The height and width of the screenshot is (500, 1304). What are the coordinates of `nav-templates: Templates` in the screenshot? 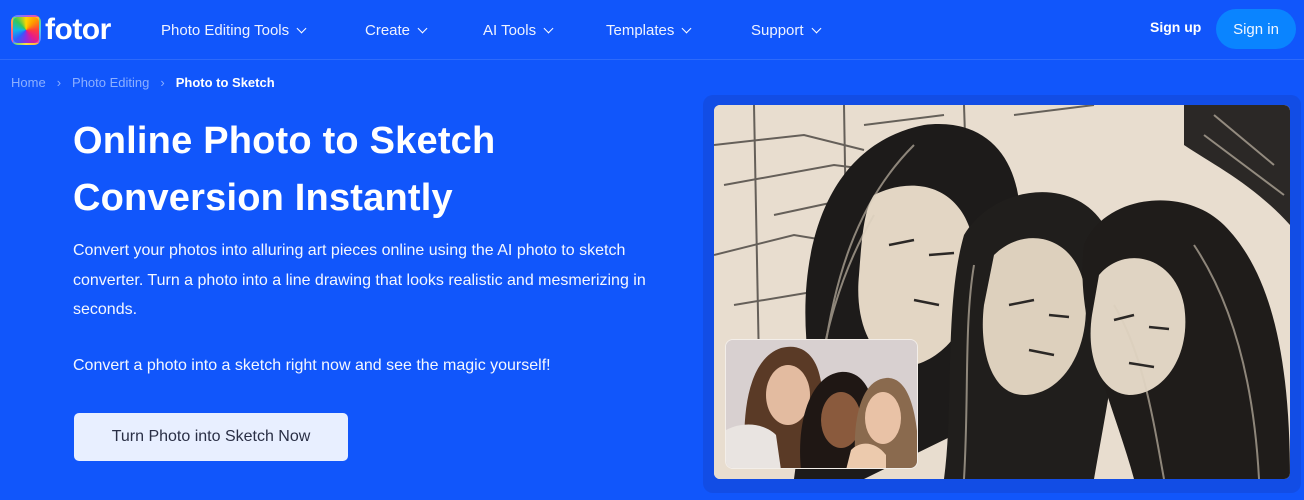 It's located at (649, 30).